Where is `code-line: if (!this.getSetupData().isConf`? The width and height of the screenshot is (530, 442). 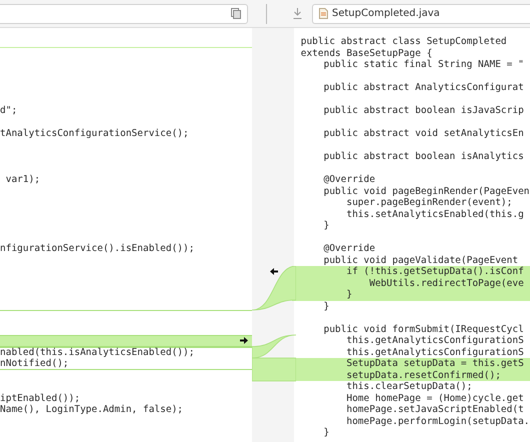 code-line: if (!this.getSetupData().isConf is located at coordinates (434, 271).